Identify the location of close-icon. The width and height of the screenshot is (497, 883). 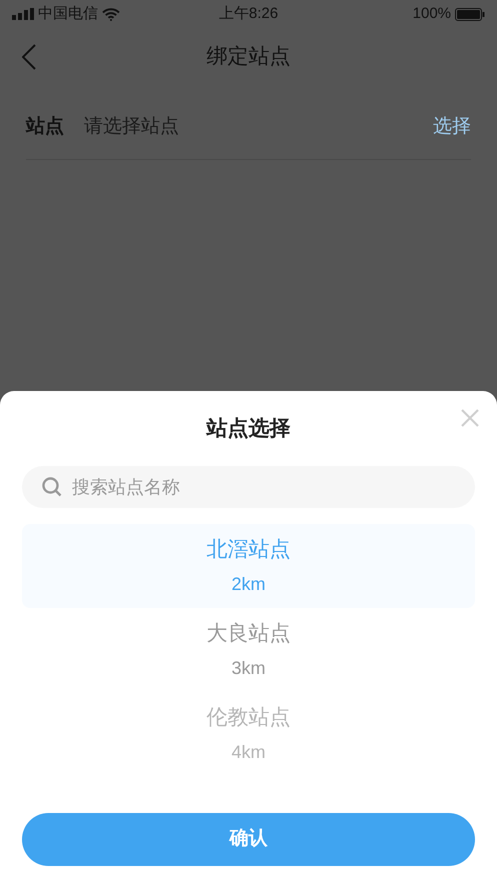
(470, 418).